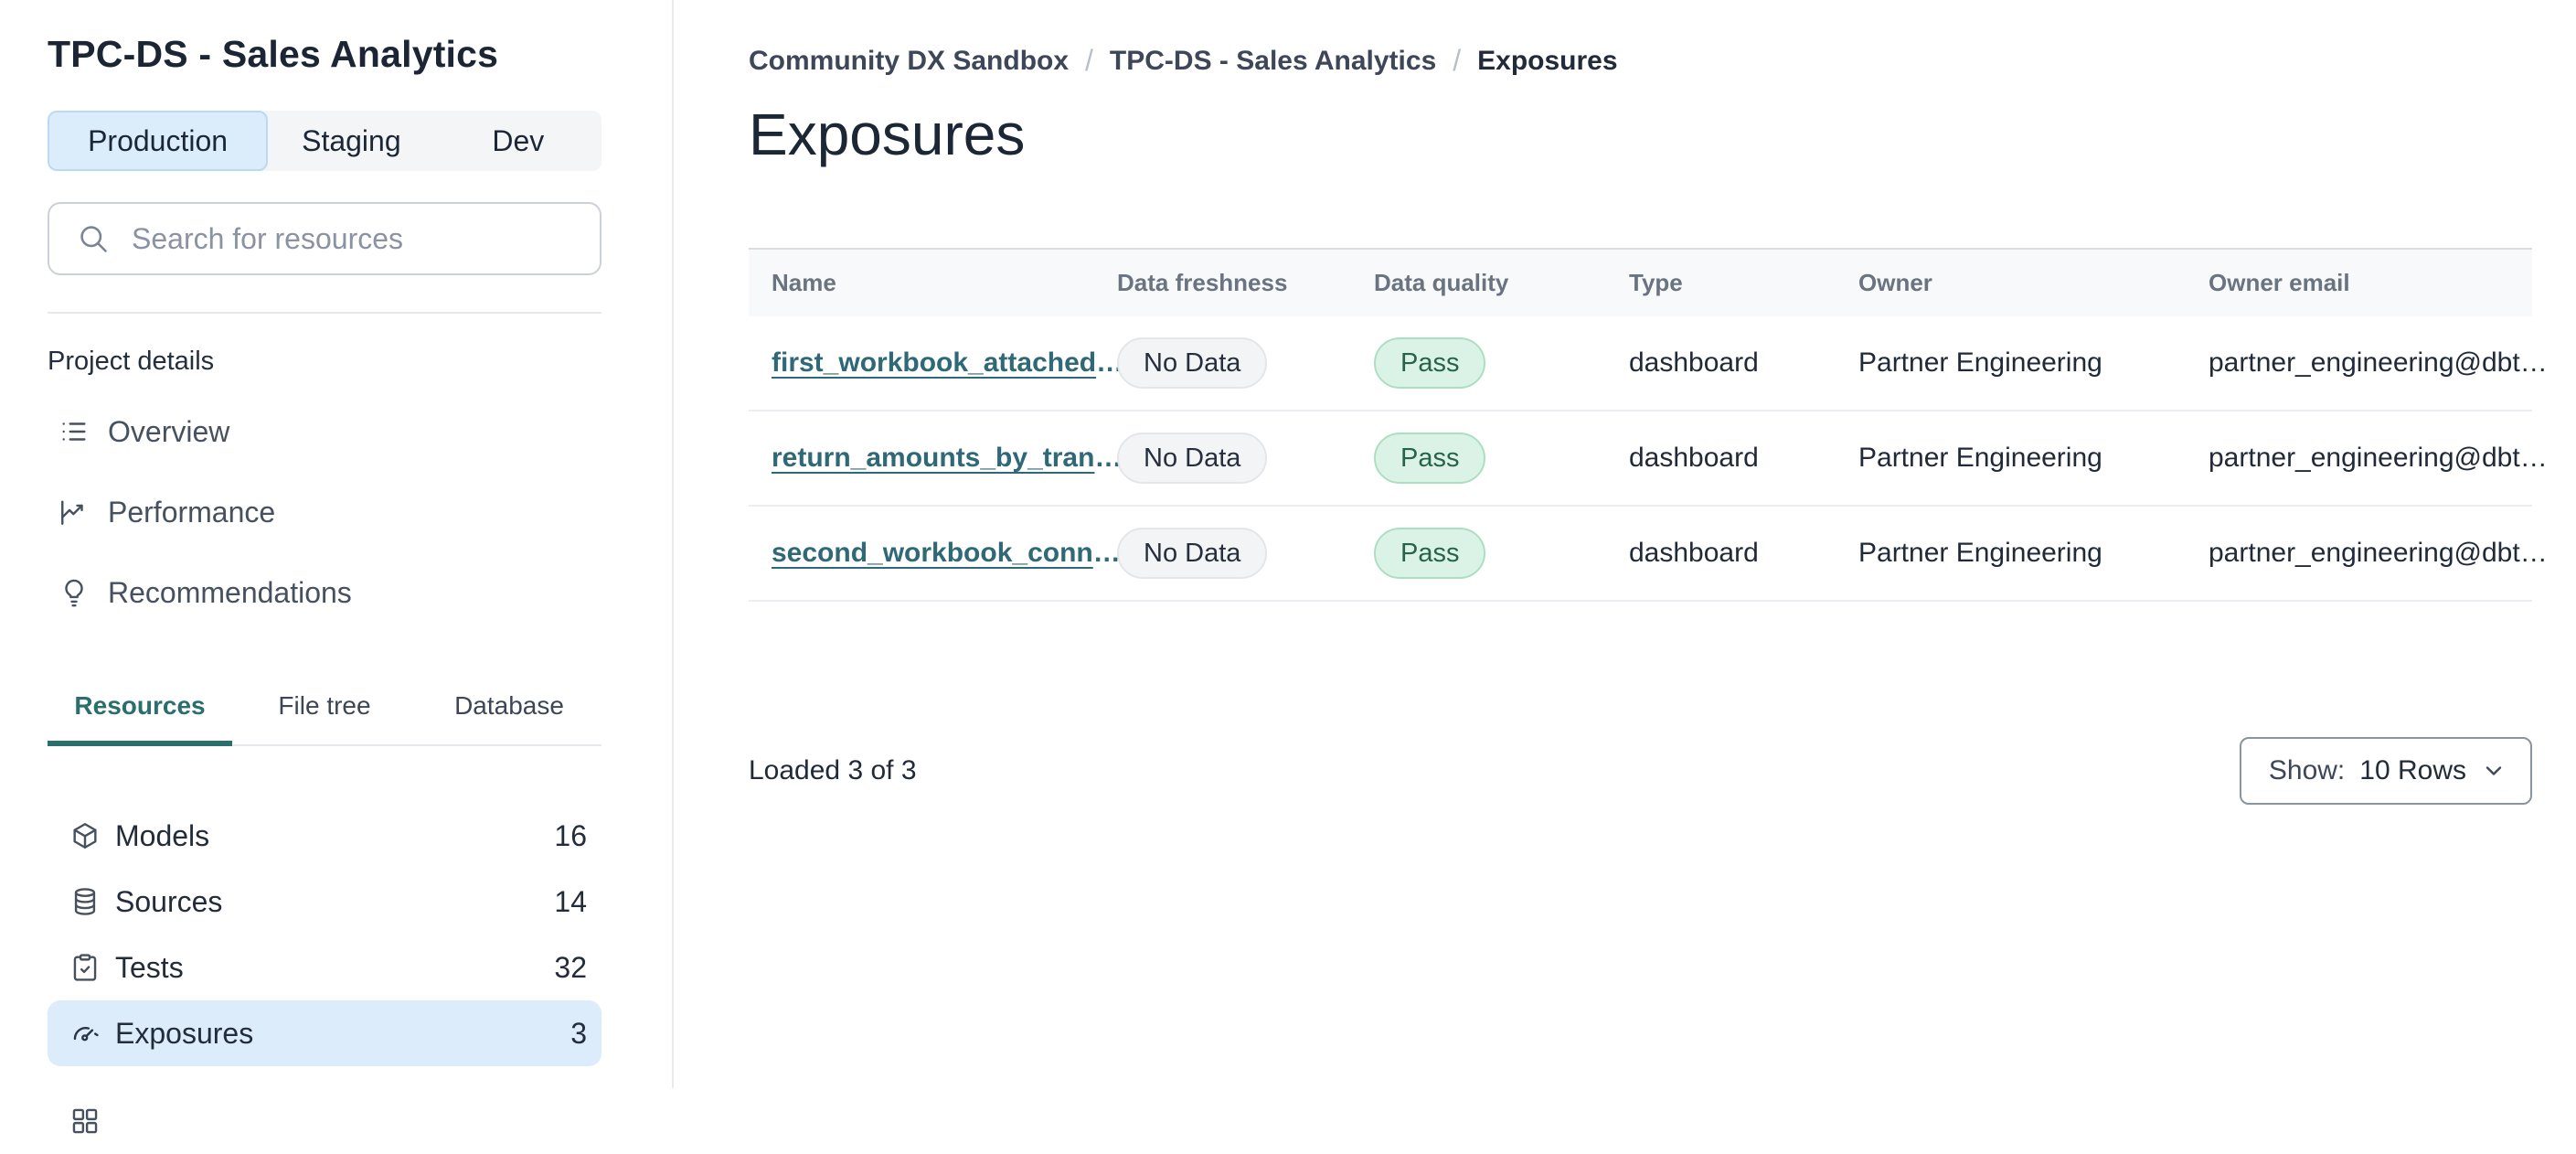 Image resolution: width=2576 pixels, height=1154 pixels. What do you see at coordinates (158, 141) in the screenshot?
I see `tab-production: Production` at bounding box center [158, 141].